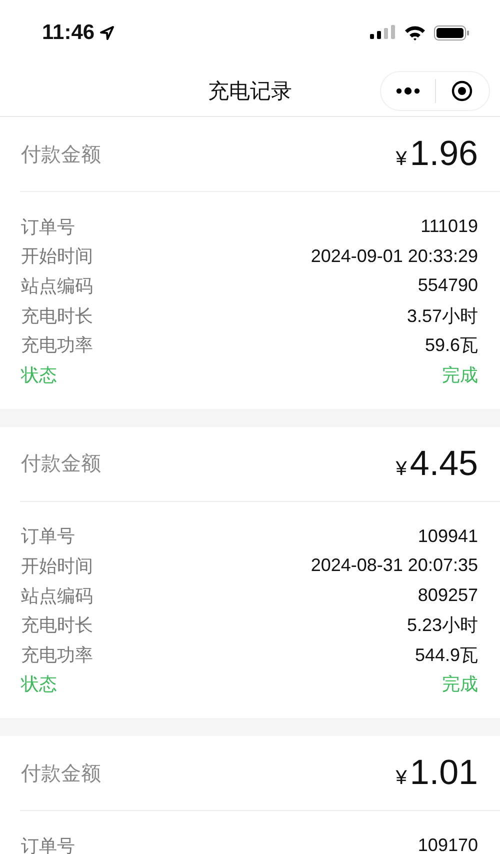 The height and width of the screenshot is (854, 500). Describe the element at coordinates (444, 464) in the screenshot. I see `amount-value: 4.45` at that location.